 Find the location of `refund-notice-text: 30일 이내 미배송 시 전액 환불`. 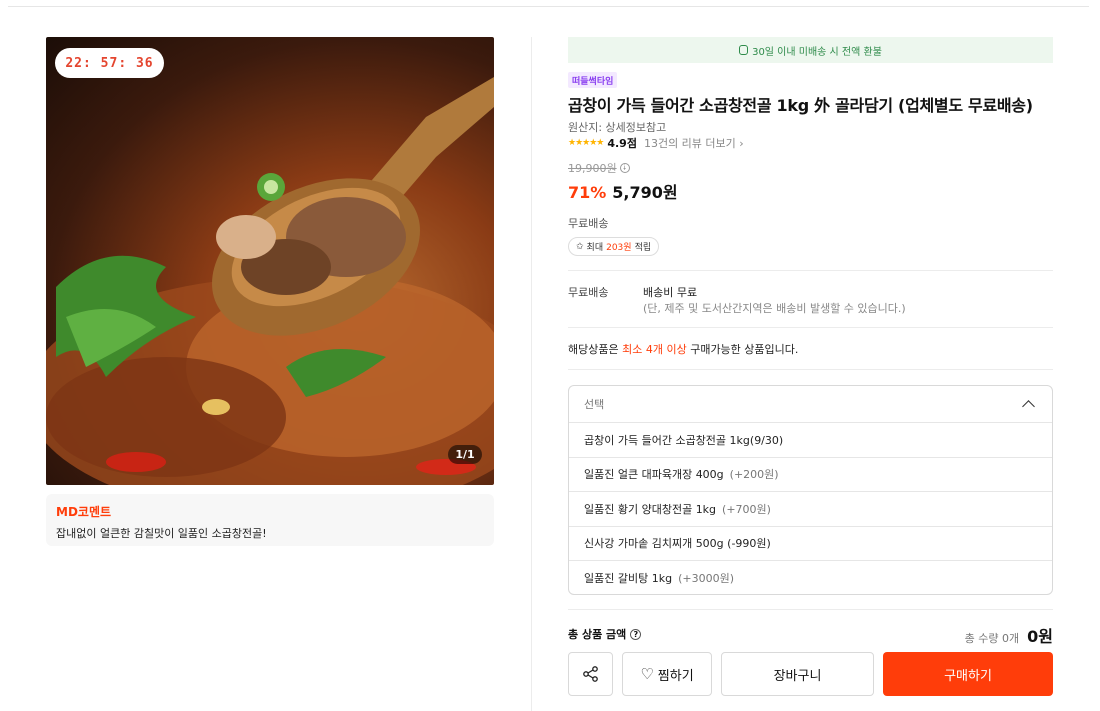

refund-notice-text: 30일 이내 미배송 시 전액 환불 is located at coordinates (817, 52).